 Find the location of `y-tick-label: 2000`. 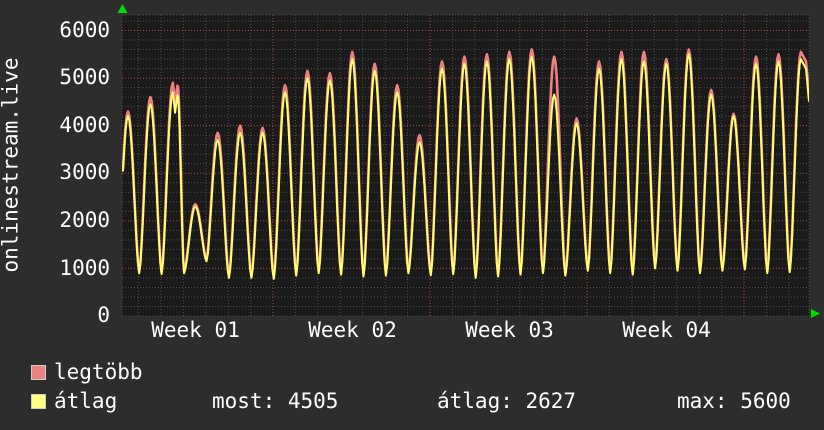

y-tick-label: 2000 is located at coordinates (84, 220).